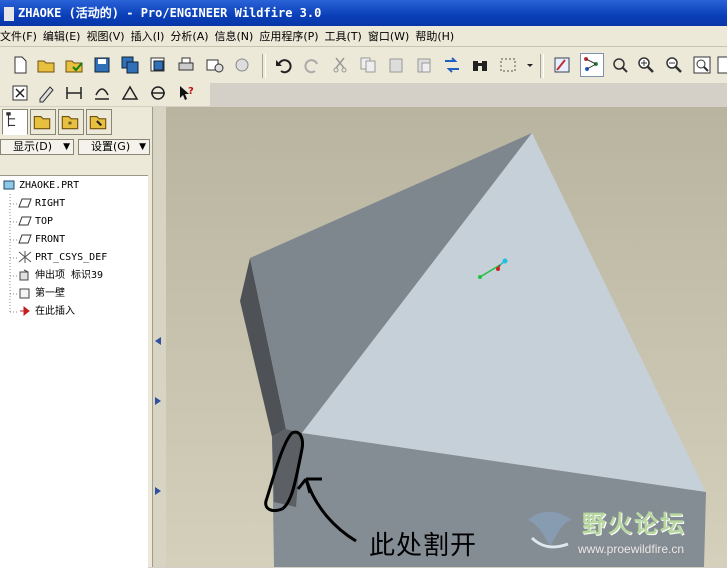 The image size is (727, 568). I want to click on tree-node-label: RIGHT, so click(50, 203).